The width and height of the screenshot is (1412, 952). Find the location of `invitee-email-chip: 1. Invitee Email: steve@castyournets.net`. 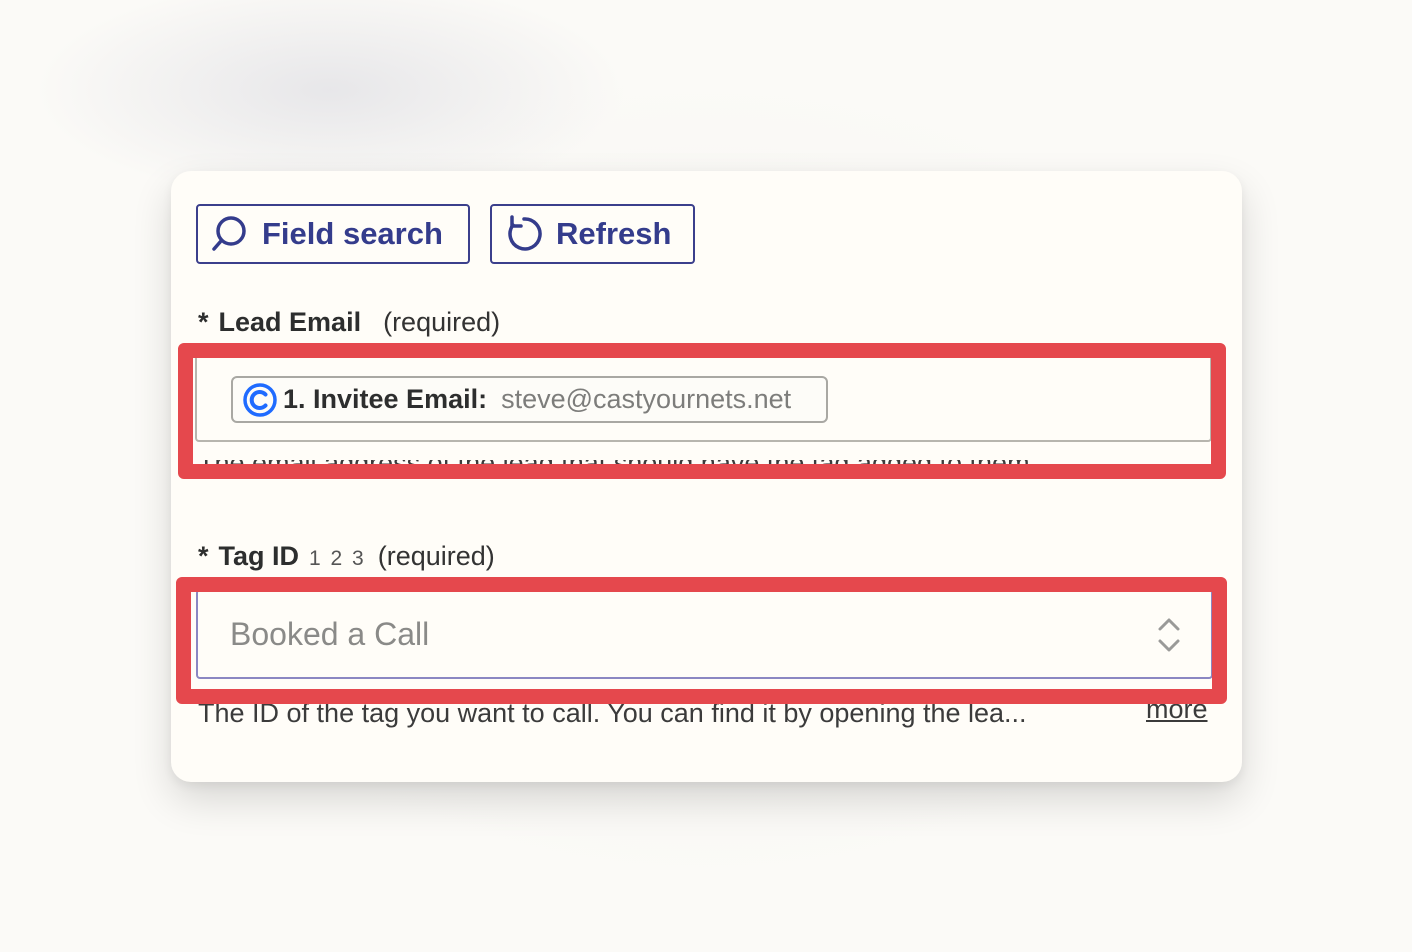

invitee-email-chip: 1. Invitee Email: steve@castyournets.net is located at coordinates (529, 399).